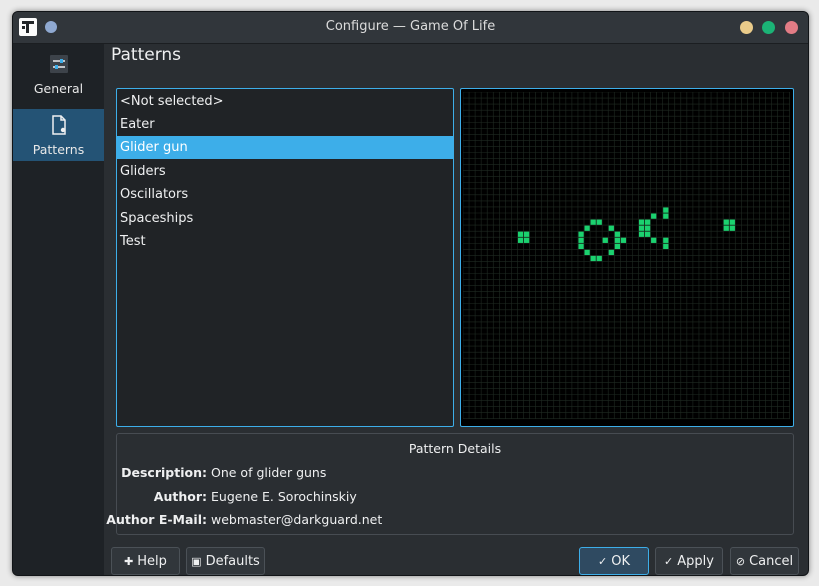  Describe the element at coordinates (180, 496) in the screenshot. I see `author-label: Author:` at that location.